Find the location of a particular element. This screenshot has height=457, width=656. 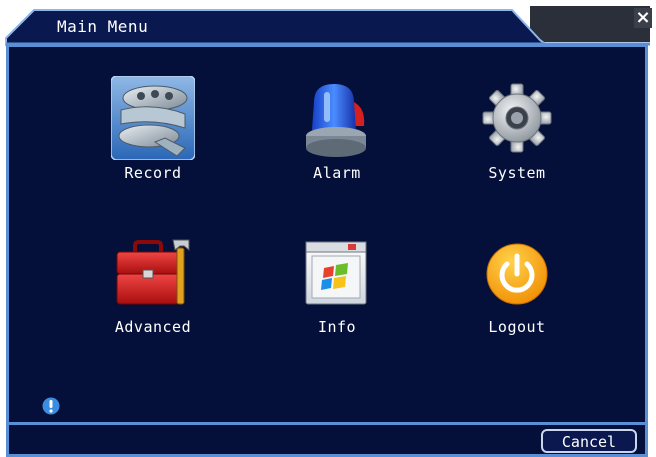

toolbox-icon is located at coordinates (153, 272).